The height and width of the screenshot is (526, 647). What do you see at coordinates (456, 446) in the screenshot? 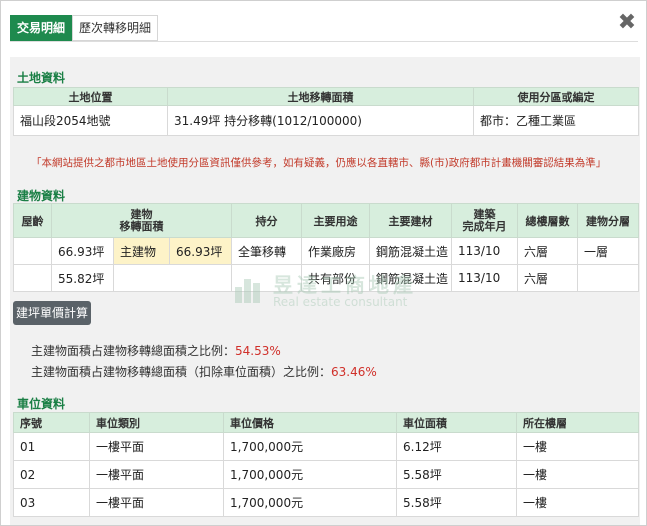
I see `parking-area: 6.12坪` at bounding box center [456, 446].